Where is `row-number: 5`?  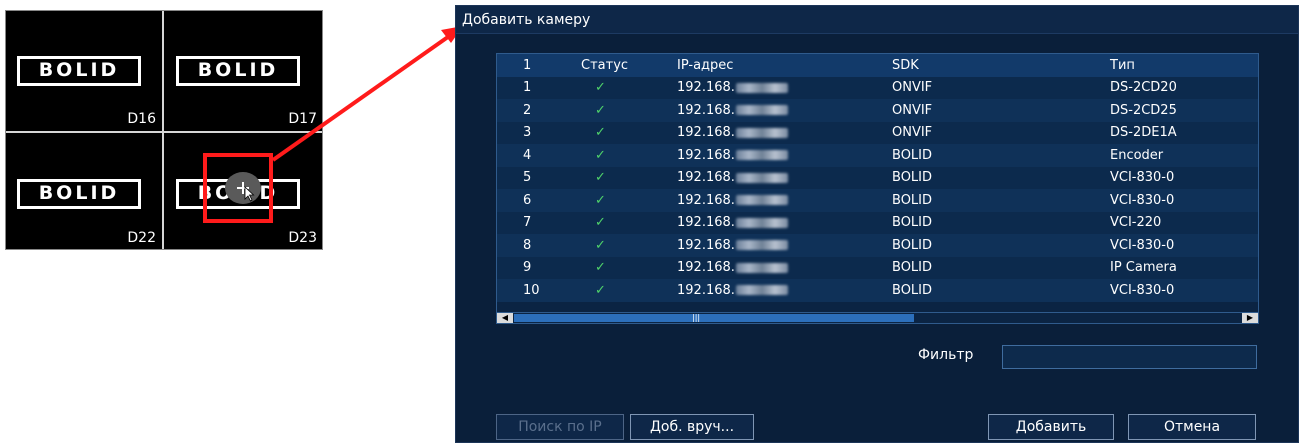
row-number: 5 is located at coordinates (527, 178).